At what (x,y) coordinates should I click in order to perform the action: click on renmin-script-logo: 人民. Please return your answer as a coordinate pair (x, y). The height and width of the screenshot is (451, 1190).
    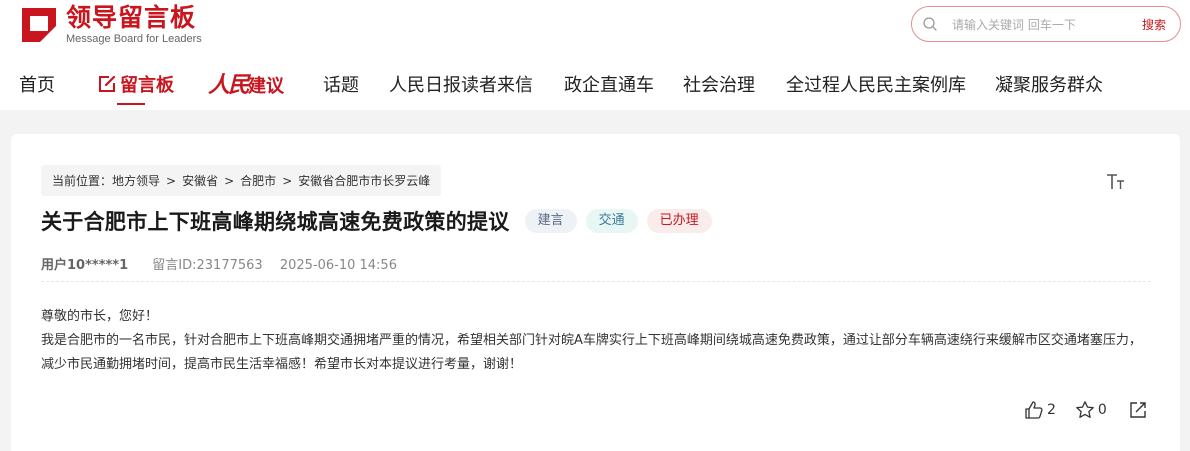
    Looking at the image, I should click on (229, 85).